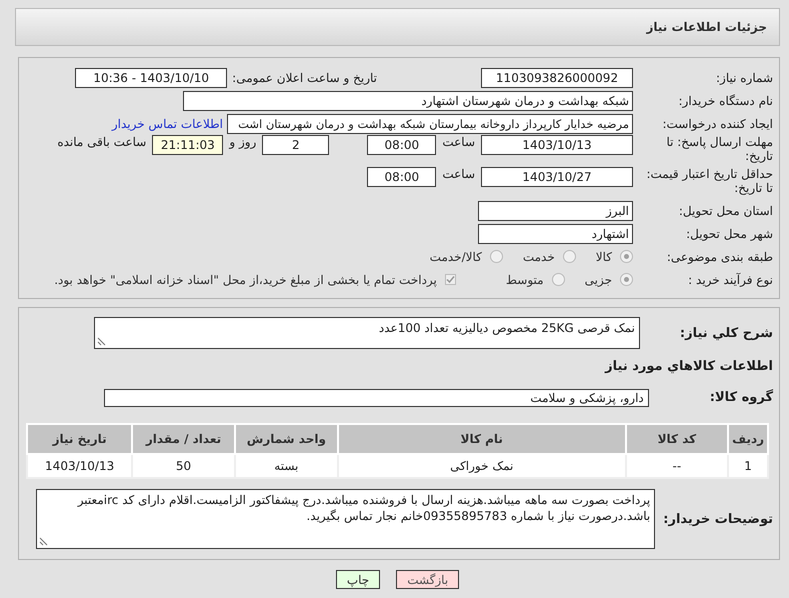  Describe the element at coordinates (538, 257) in the screenshot. I see `option-label: خدمت` at that location.